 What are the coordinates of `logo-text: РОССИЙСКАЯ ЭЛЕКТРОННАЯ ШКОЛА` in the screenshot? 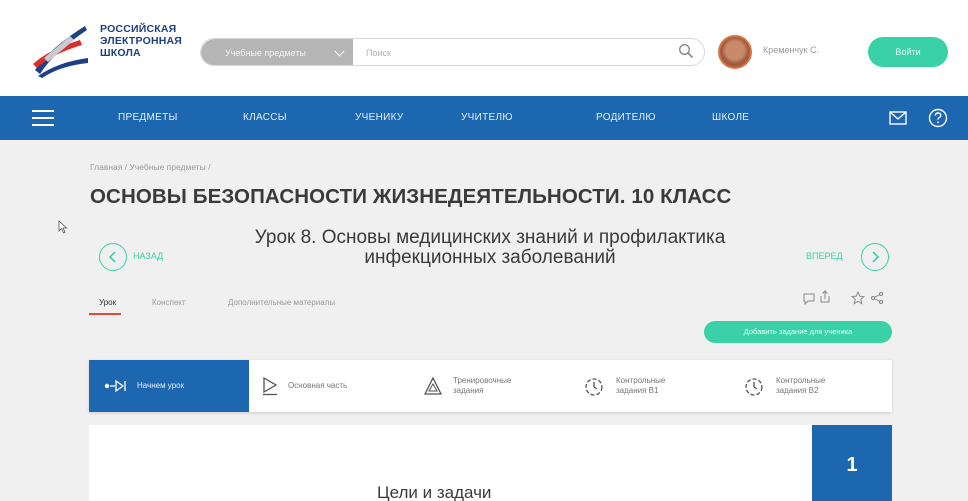 It's located at (141, 41).